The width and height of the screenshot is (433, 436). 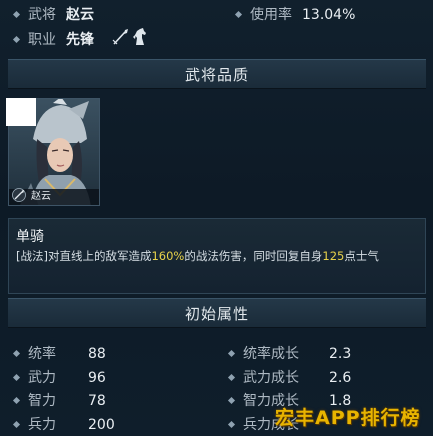 I want to click on class-row: 职业 先锋, so click(x=53, y=39).